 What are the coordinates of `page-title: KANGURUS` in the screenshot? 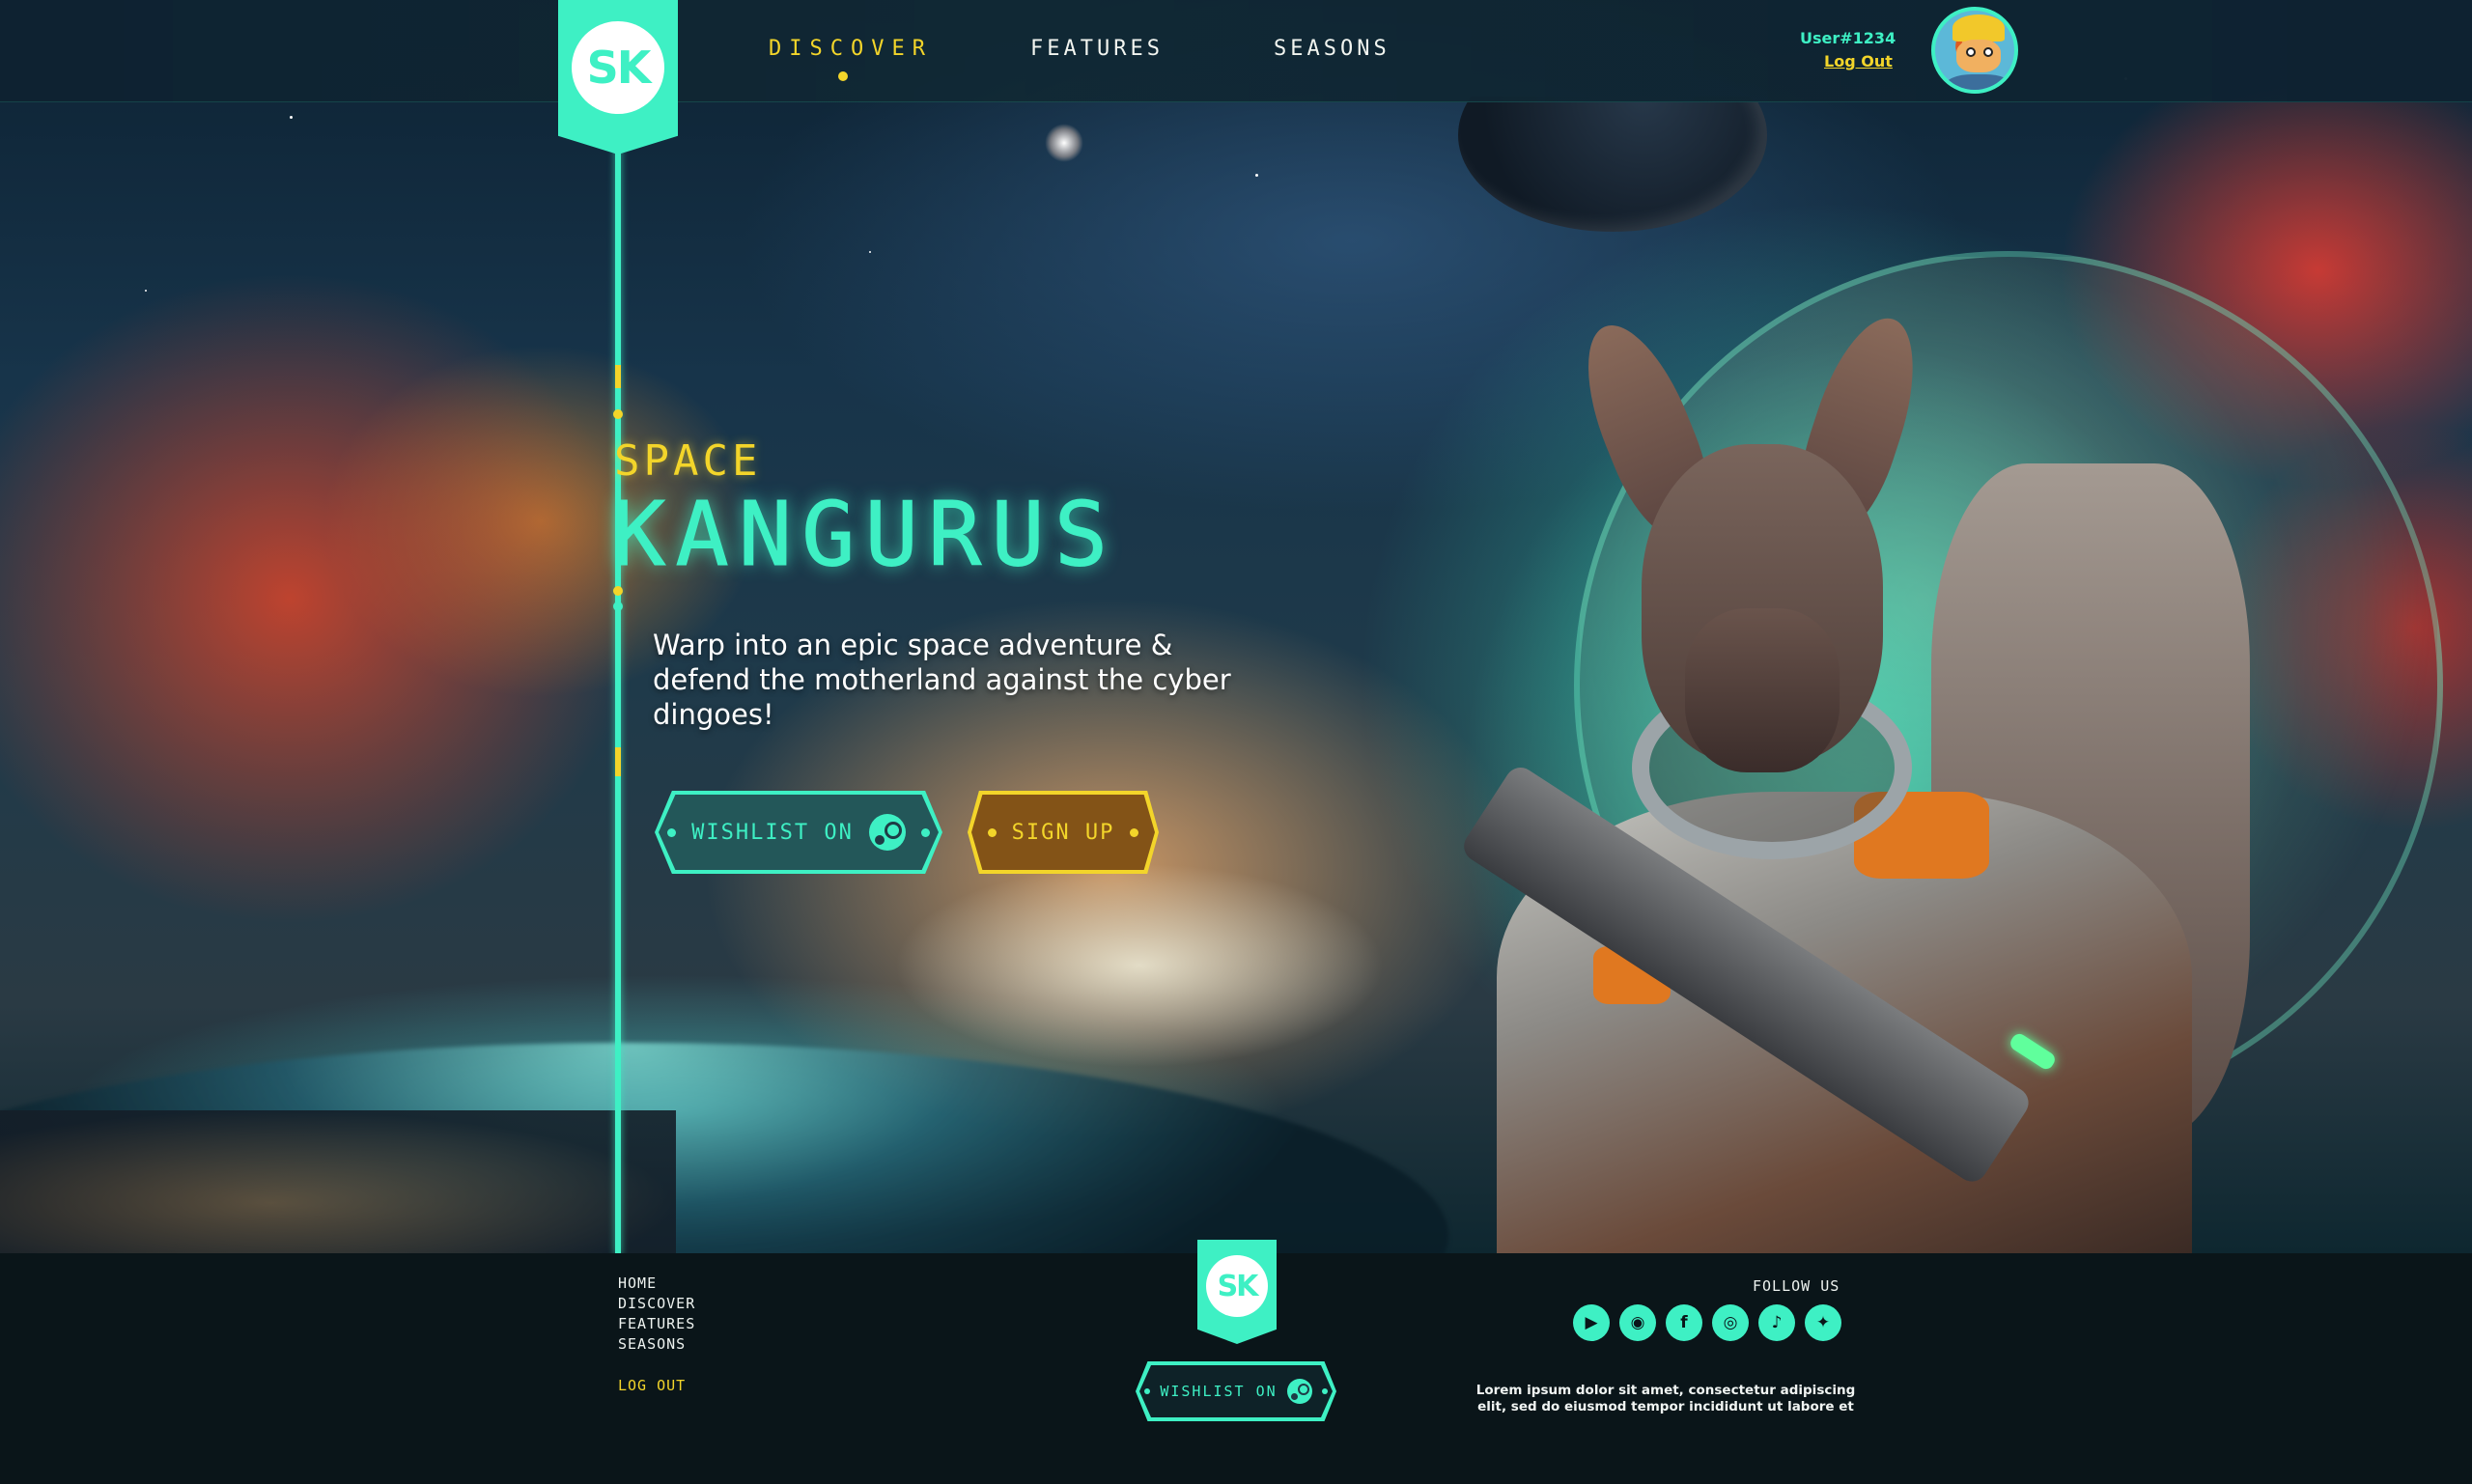 It's located at (864, 535).